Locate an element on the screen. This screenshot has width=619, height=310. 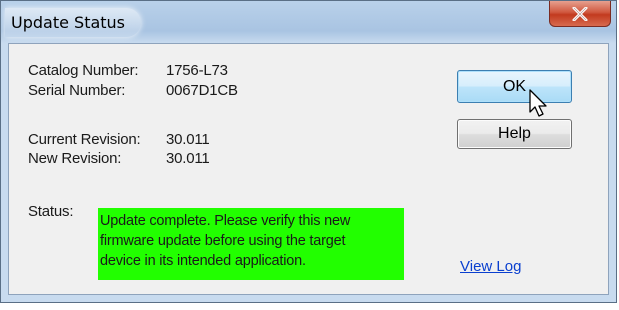
status-label: Status: is located at coordinates (51, 211).